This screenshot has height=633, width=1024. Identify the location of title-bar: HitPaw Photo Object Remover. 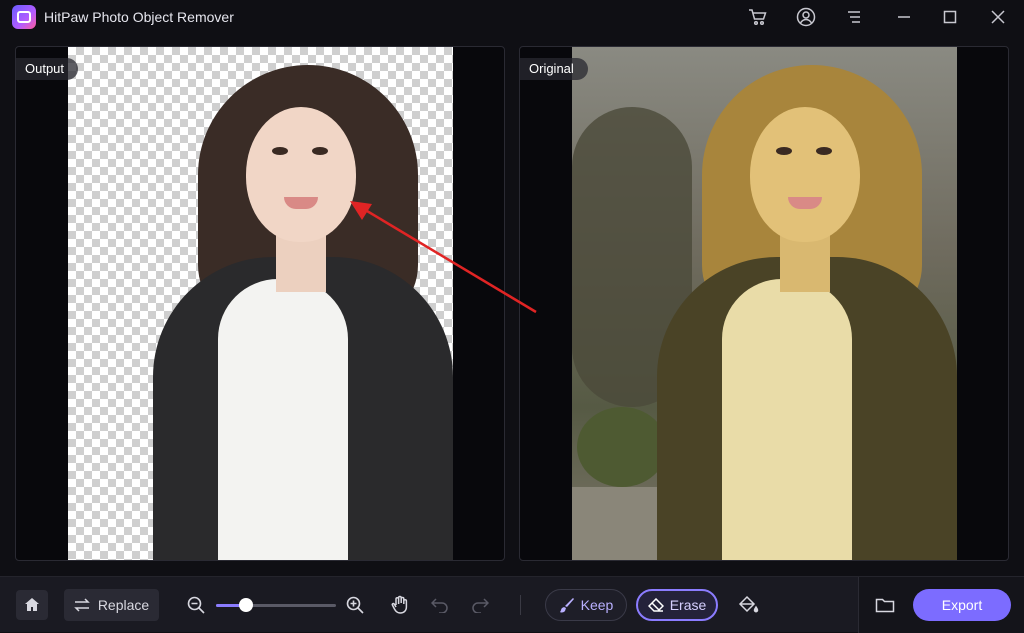
(512, 17).